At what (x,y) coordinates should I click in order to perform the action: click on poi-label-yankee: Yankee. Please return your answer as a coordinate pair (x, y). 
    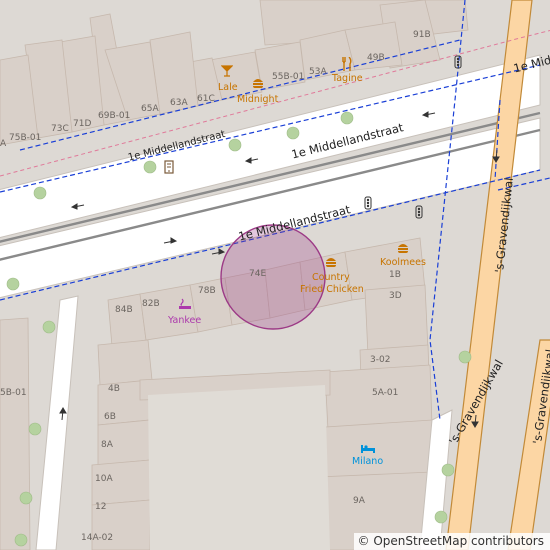
    Looking at the image, I should click on (184, 320).